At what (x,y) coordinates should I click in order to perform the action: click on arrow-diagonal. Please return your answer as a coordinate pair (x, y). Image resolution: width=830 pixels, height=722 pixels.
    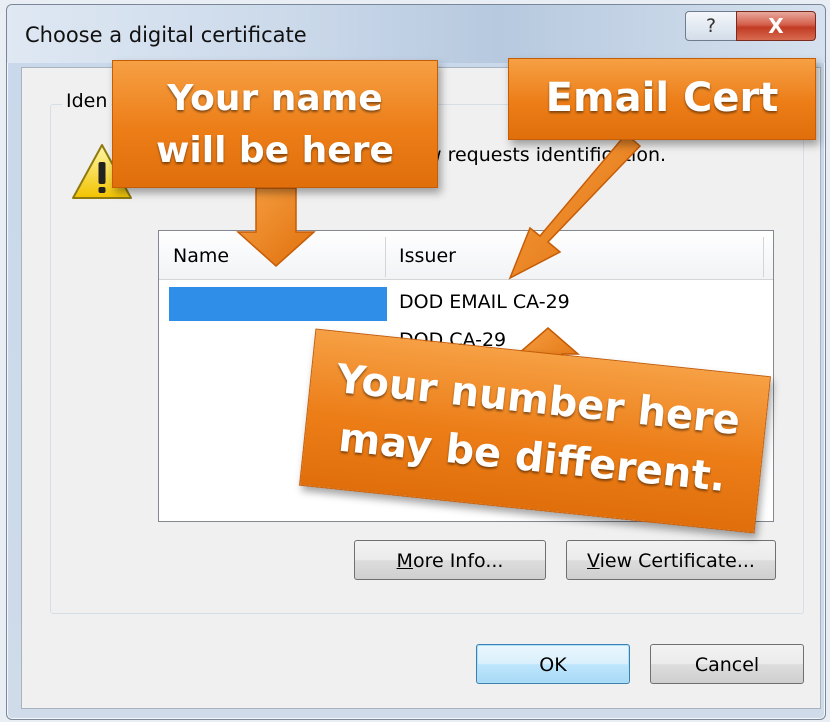
    Looking at the image, I should click on (575, 206).